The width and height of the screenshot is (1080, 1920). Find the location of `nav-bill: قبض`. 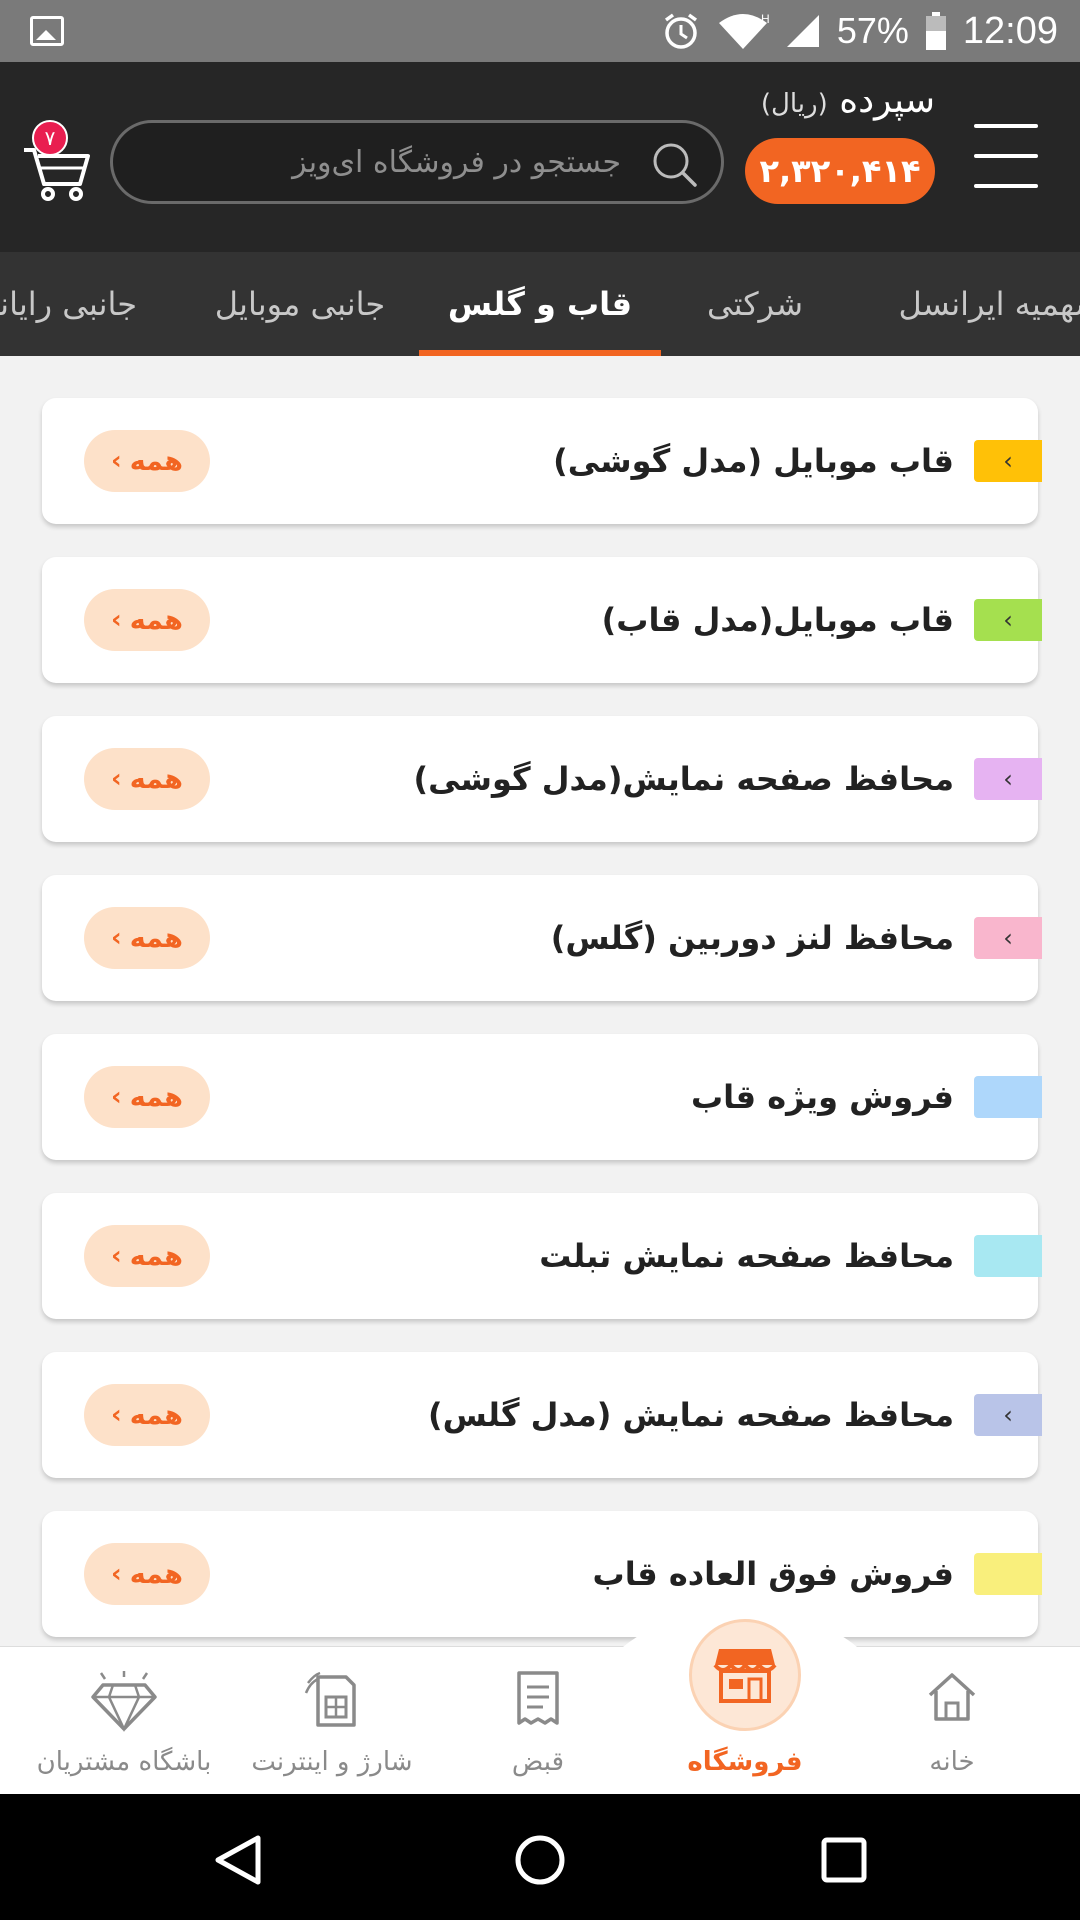

nav-bill: قبض is located at coordinates (538, 1721).